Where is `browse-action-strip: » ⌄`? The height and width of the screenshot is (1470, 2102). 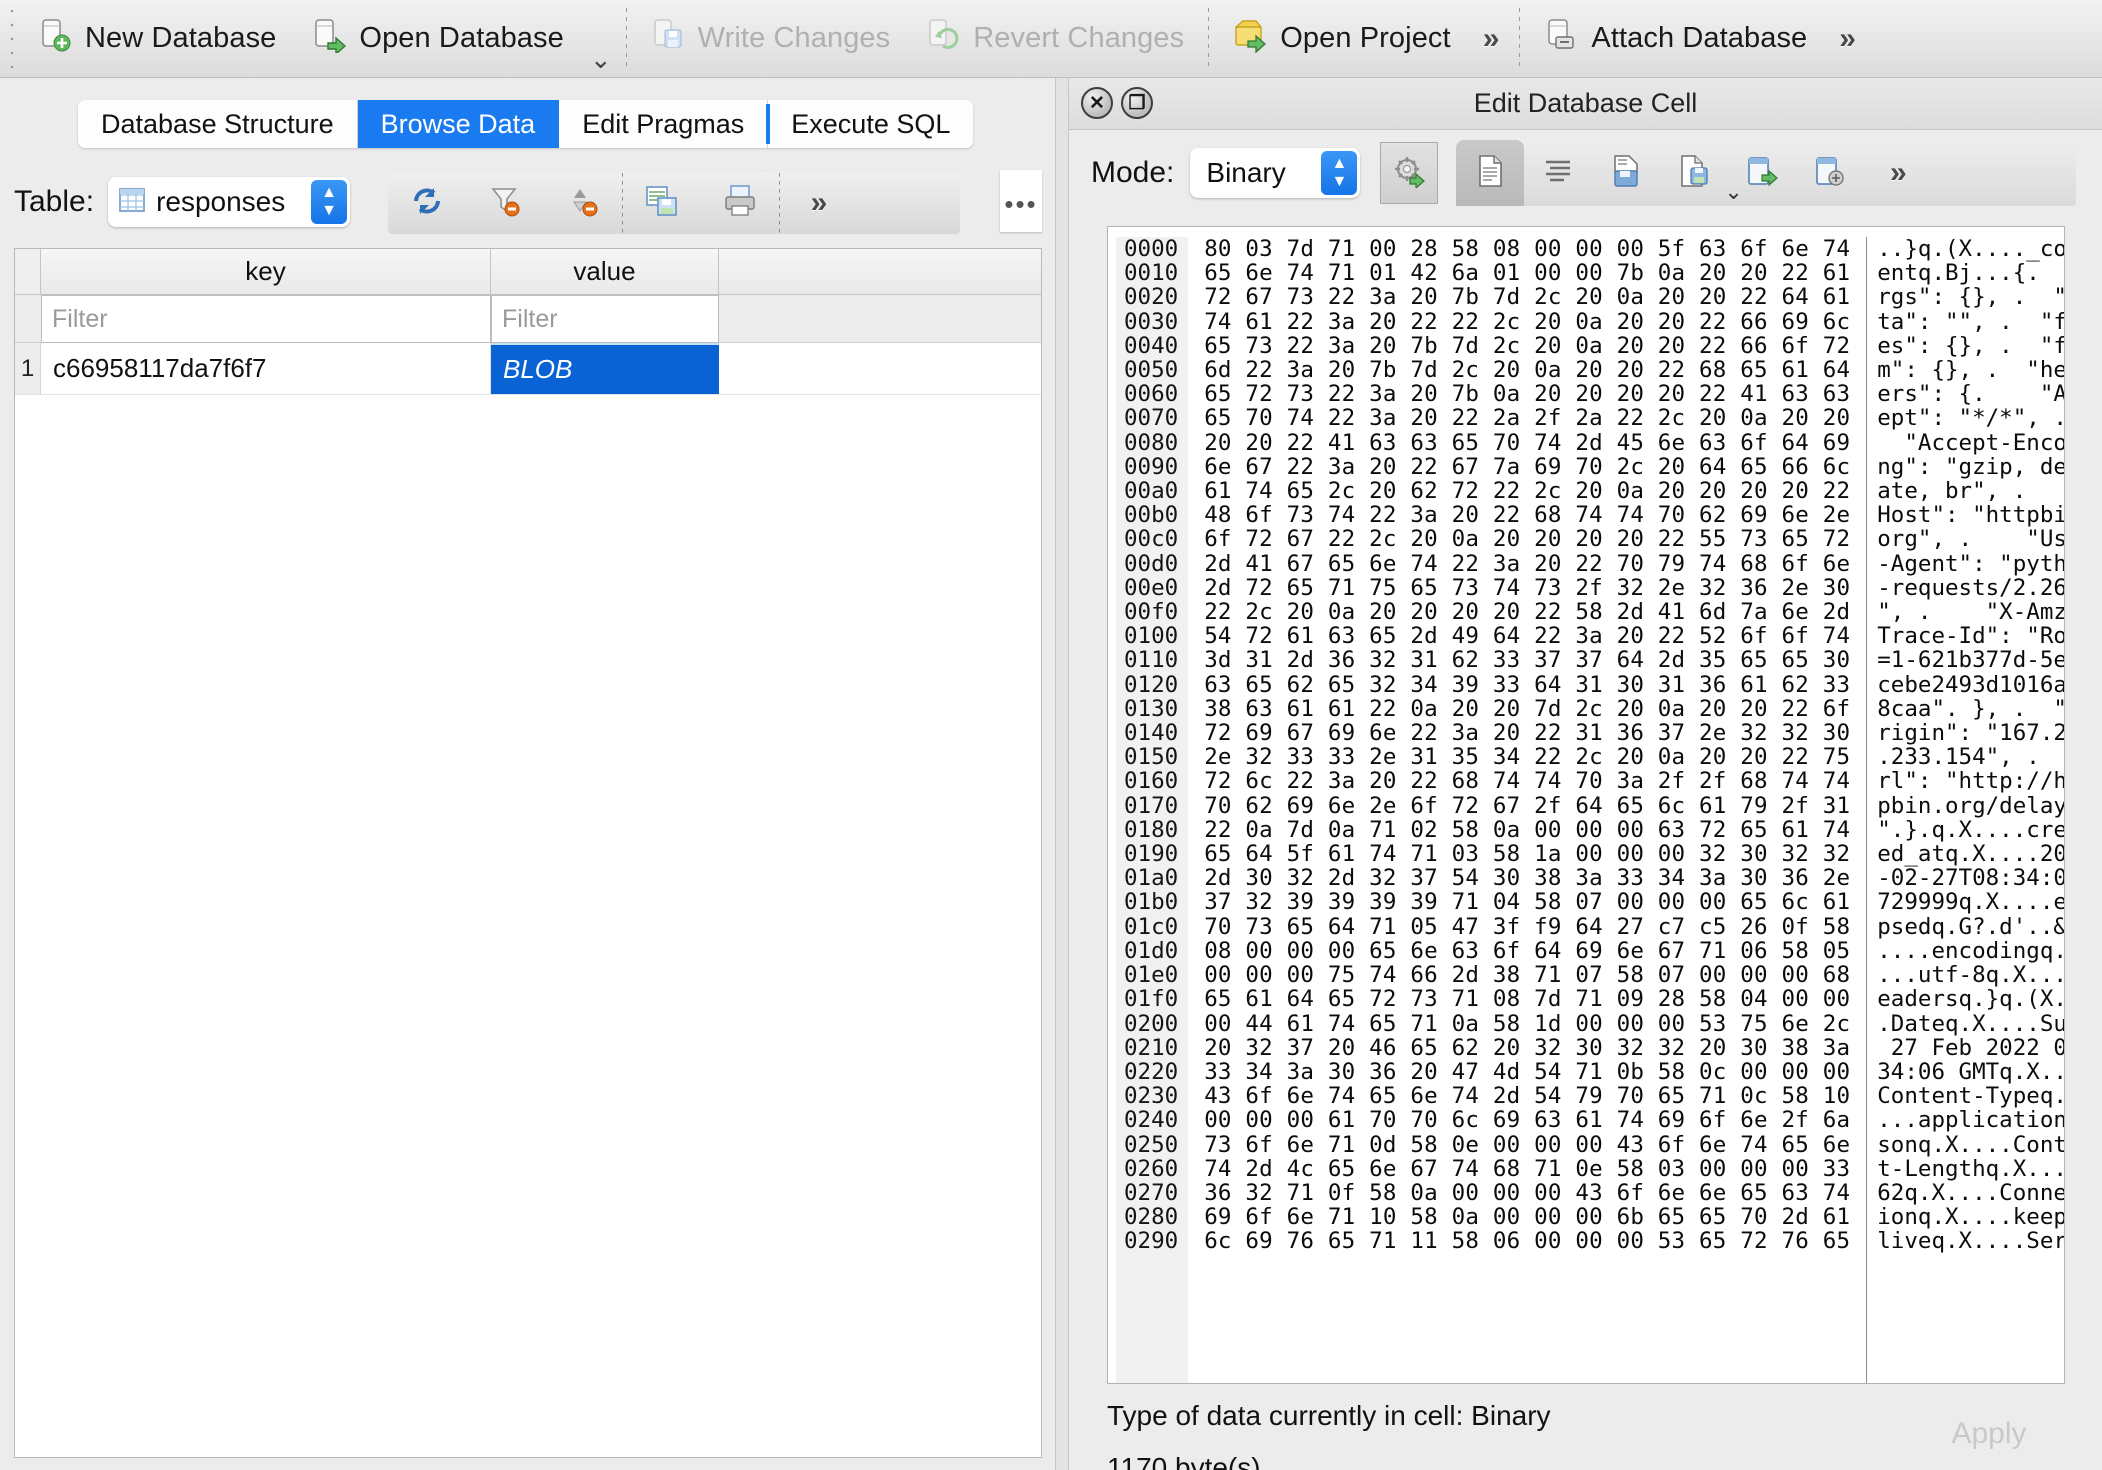
browse-action-strip: » ⌄ is located at coordinates (765, 203).